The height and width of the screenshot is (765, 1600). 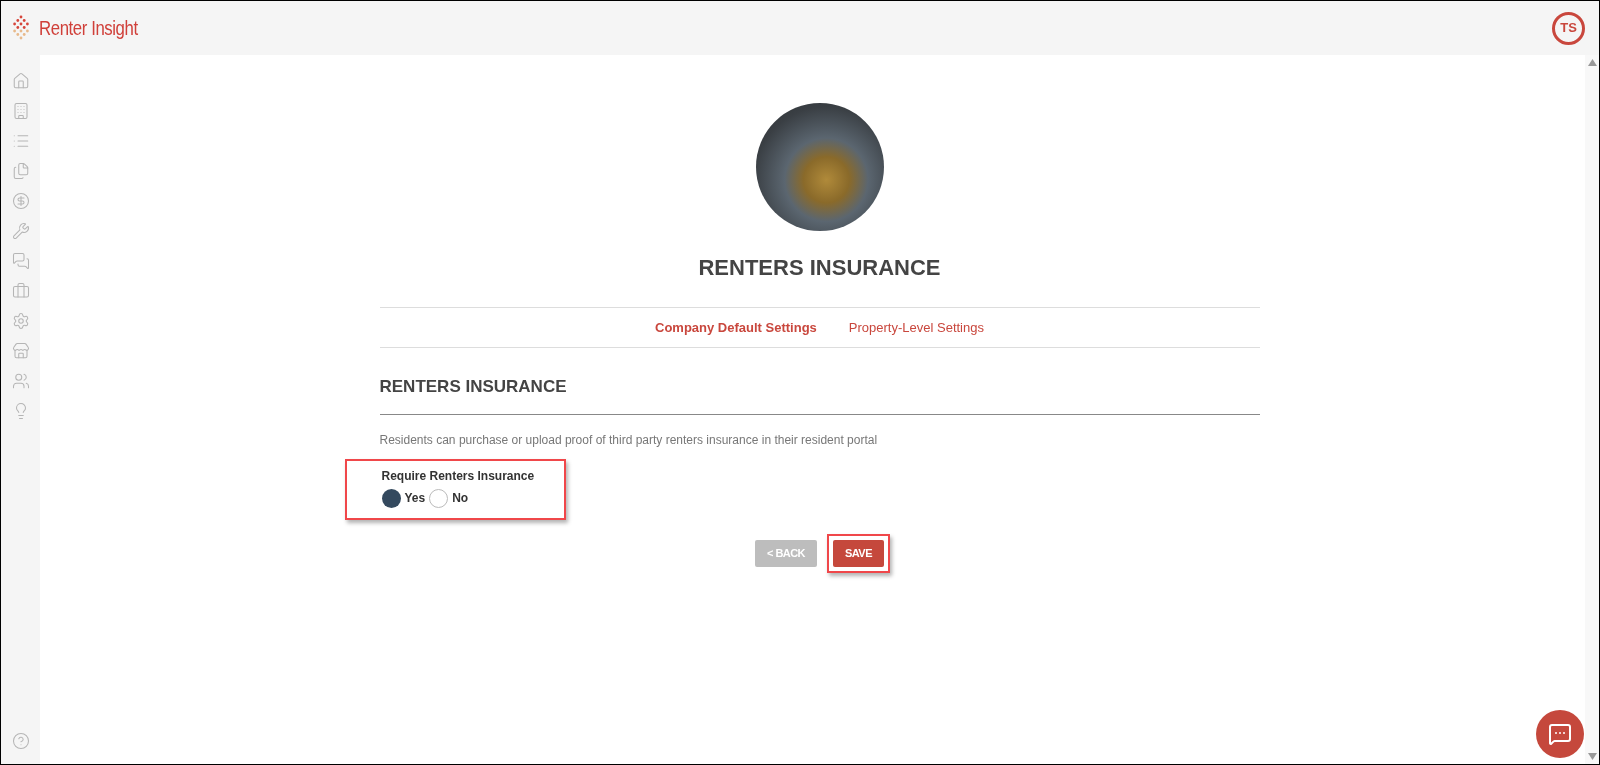 What do you see at coordinates (819, 268) in the screenshot?
I see `page-title: RENTERS INSURANCE` at bounding box center [819, 268].